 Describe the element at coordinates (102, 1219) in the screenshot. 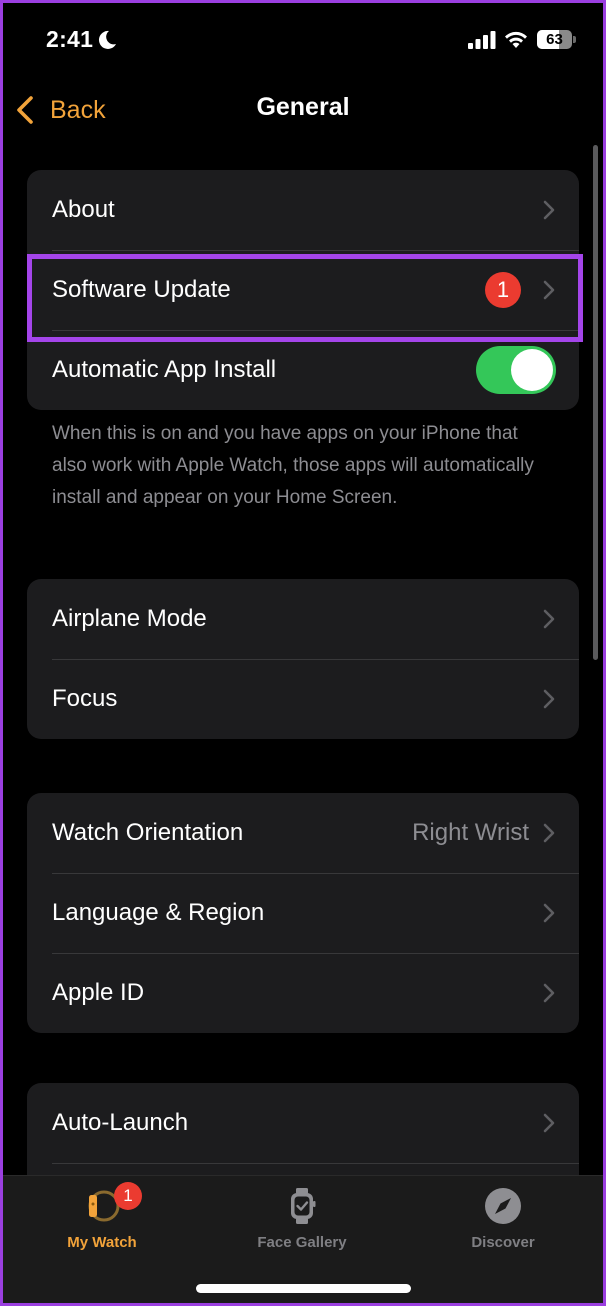

I see `tab-my-watch: 1 My Watch` at that location.